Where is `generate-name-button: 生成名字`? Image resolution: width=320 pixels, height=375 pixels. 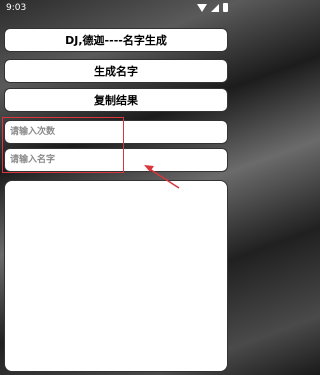
generate-name-button: 生成名字 is located at coordinates (116, 71).